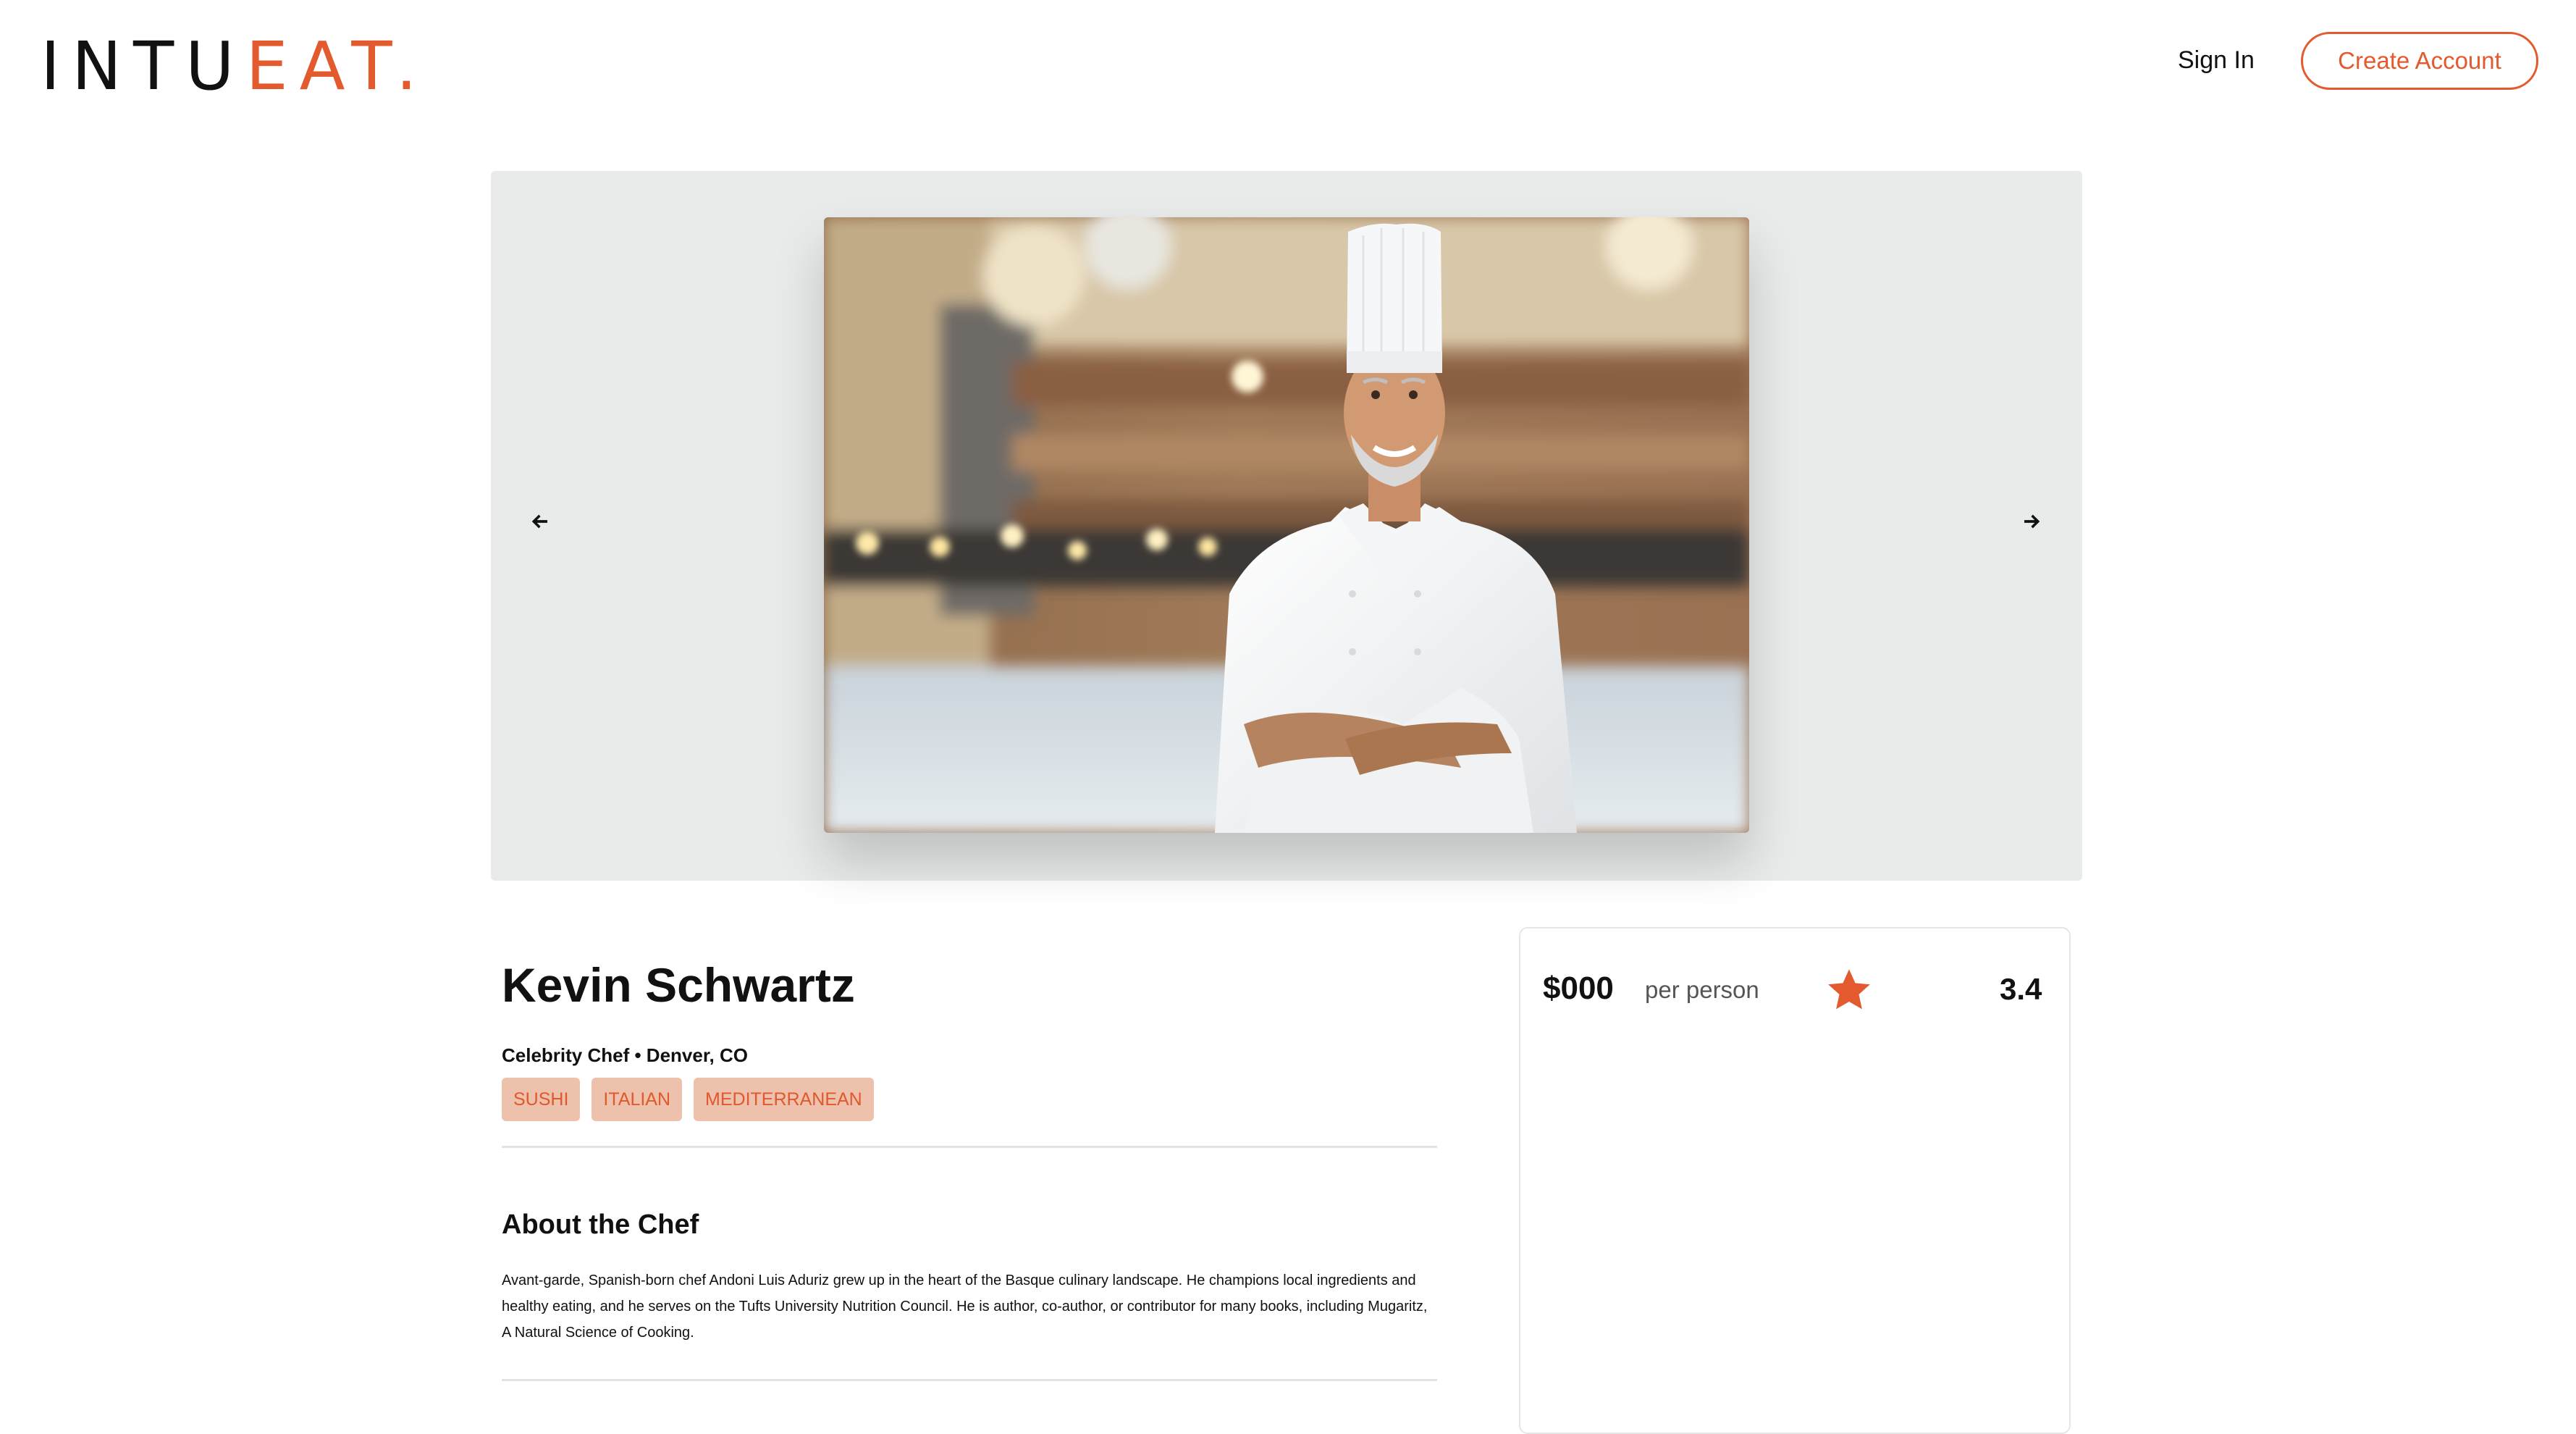 Image resolution: width=2576 pixels, height=1434 pixels. Describe the element at coordinates (625, 1055) in the screenshot. I see `chef-subtitle: Celebrity Chef • Denver, CO` at that location.